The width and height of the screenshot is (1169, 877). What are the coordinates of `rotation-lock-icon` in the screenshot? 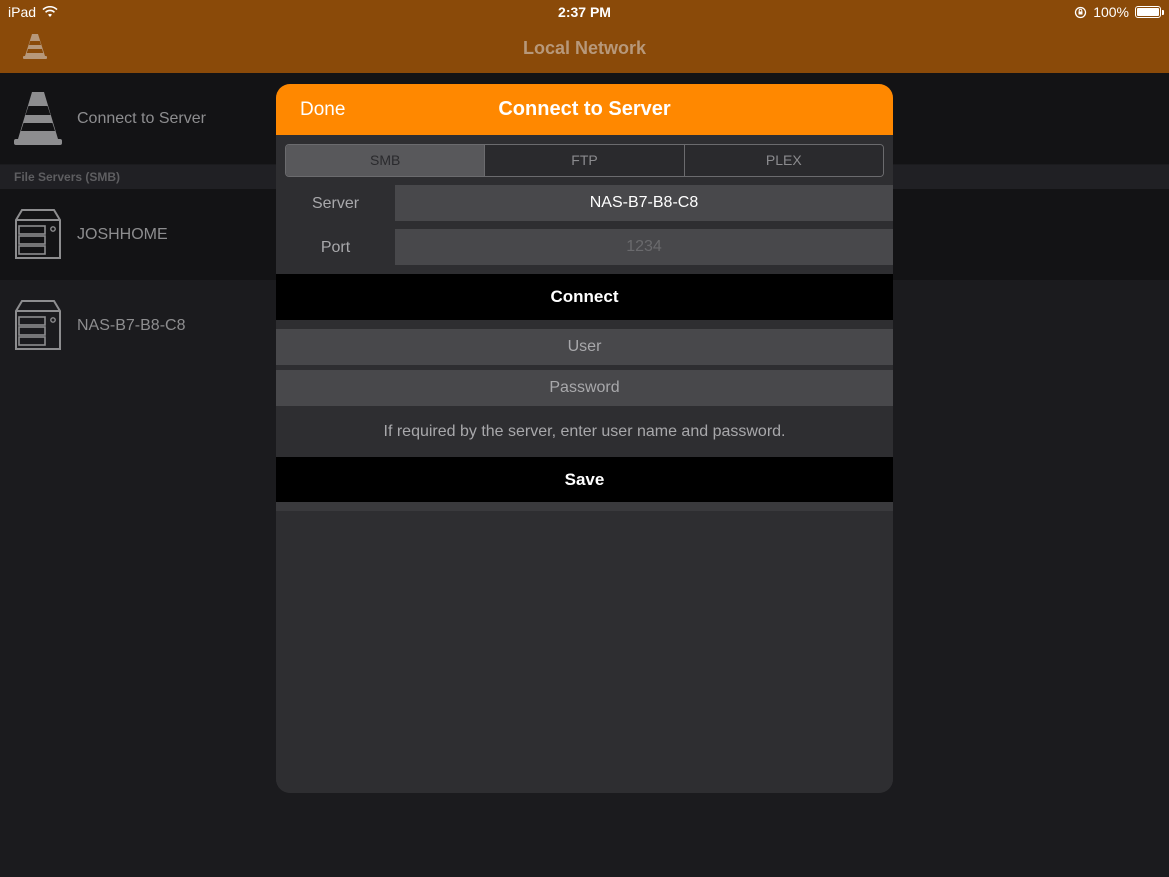 It's located at (1081, 12).